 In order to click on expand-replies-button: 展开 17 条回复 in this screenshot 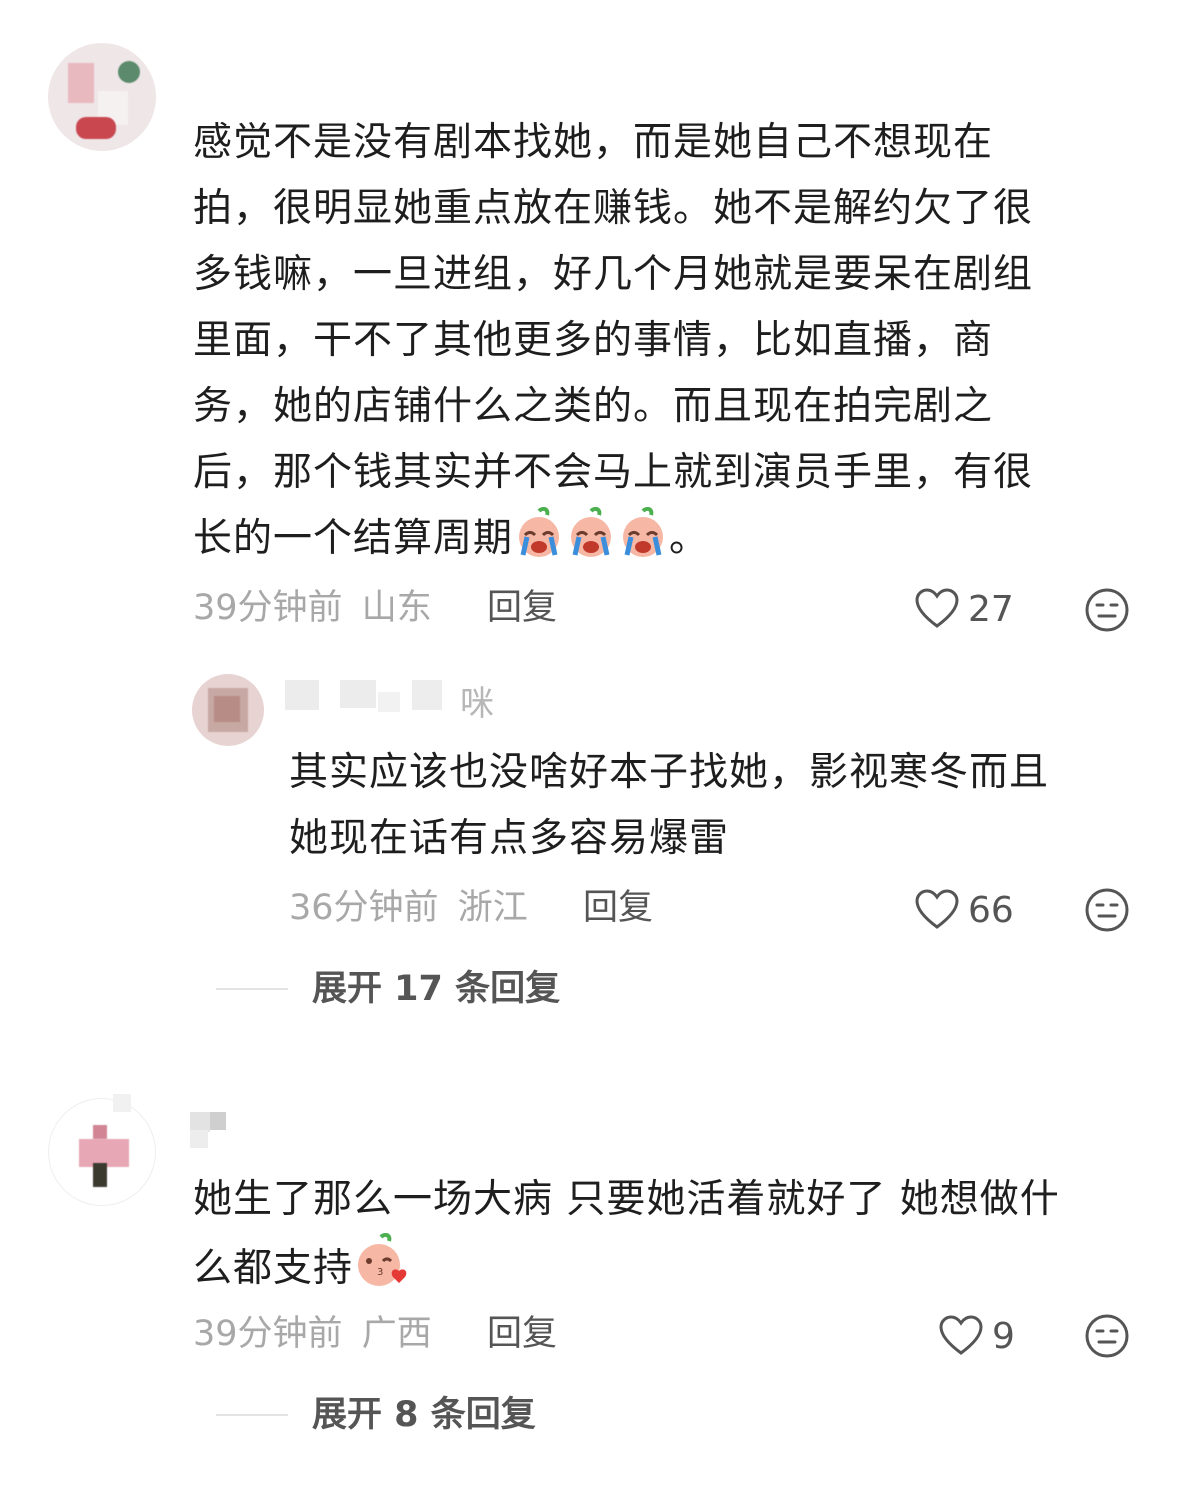, I will do `click(436, 989)`.